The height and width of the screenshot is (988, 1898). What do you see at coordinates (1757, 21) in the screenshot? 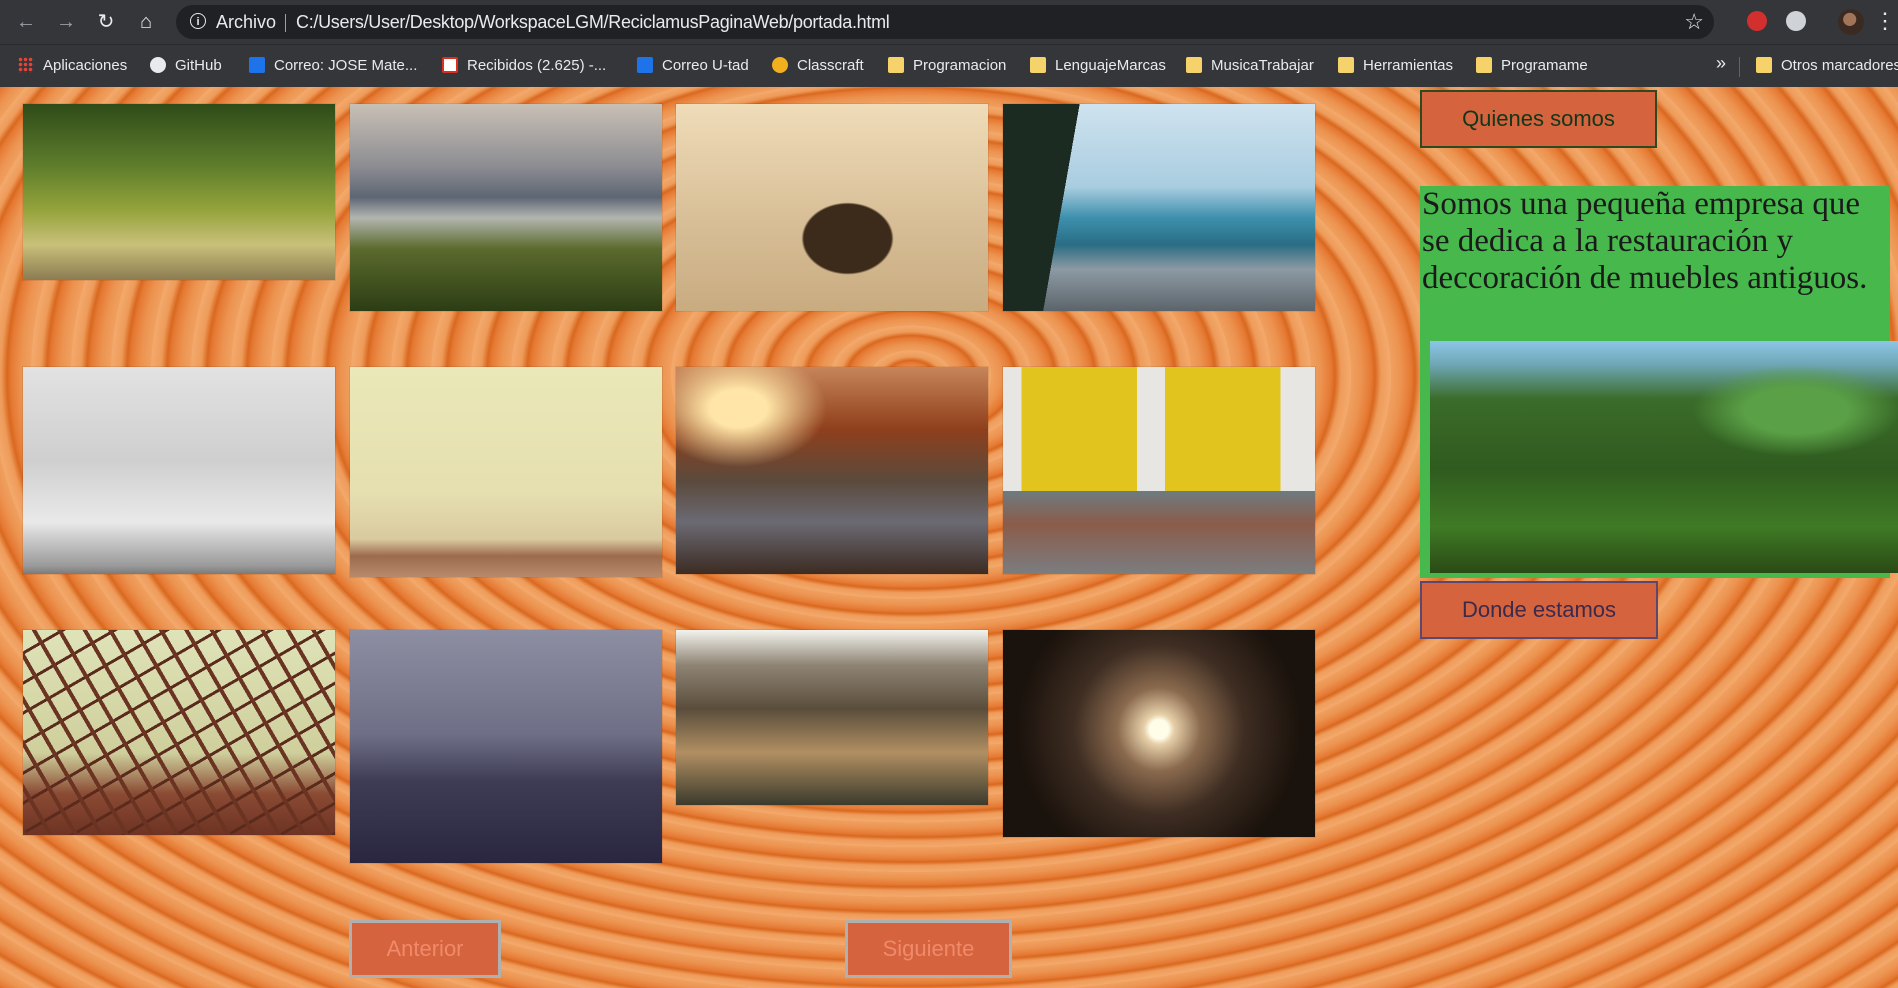
I see `adblock-extension-icon` at bounding box center [1757, 21].